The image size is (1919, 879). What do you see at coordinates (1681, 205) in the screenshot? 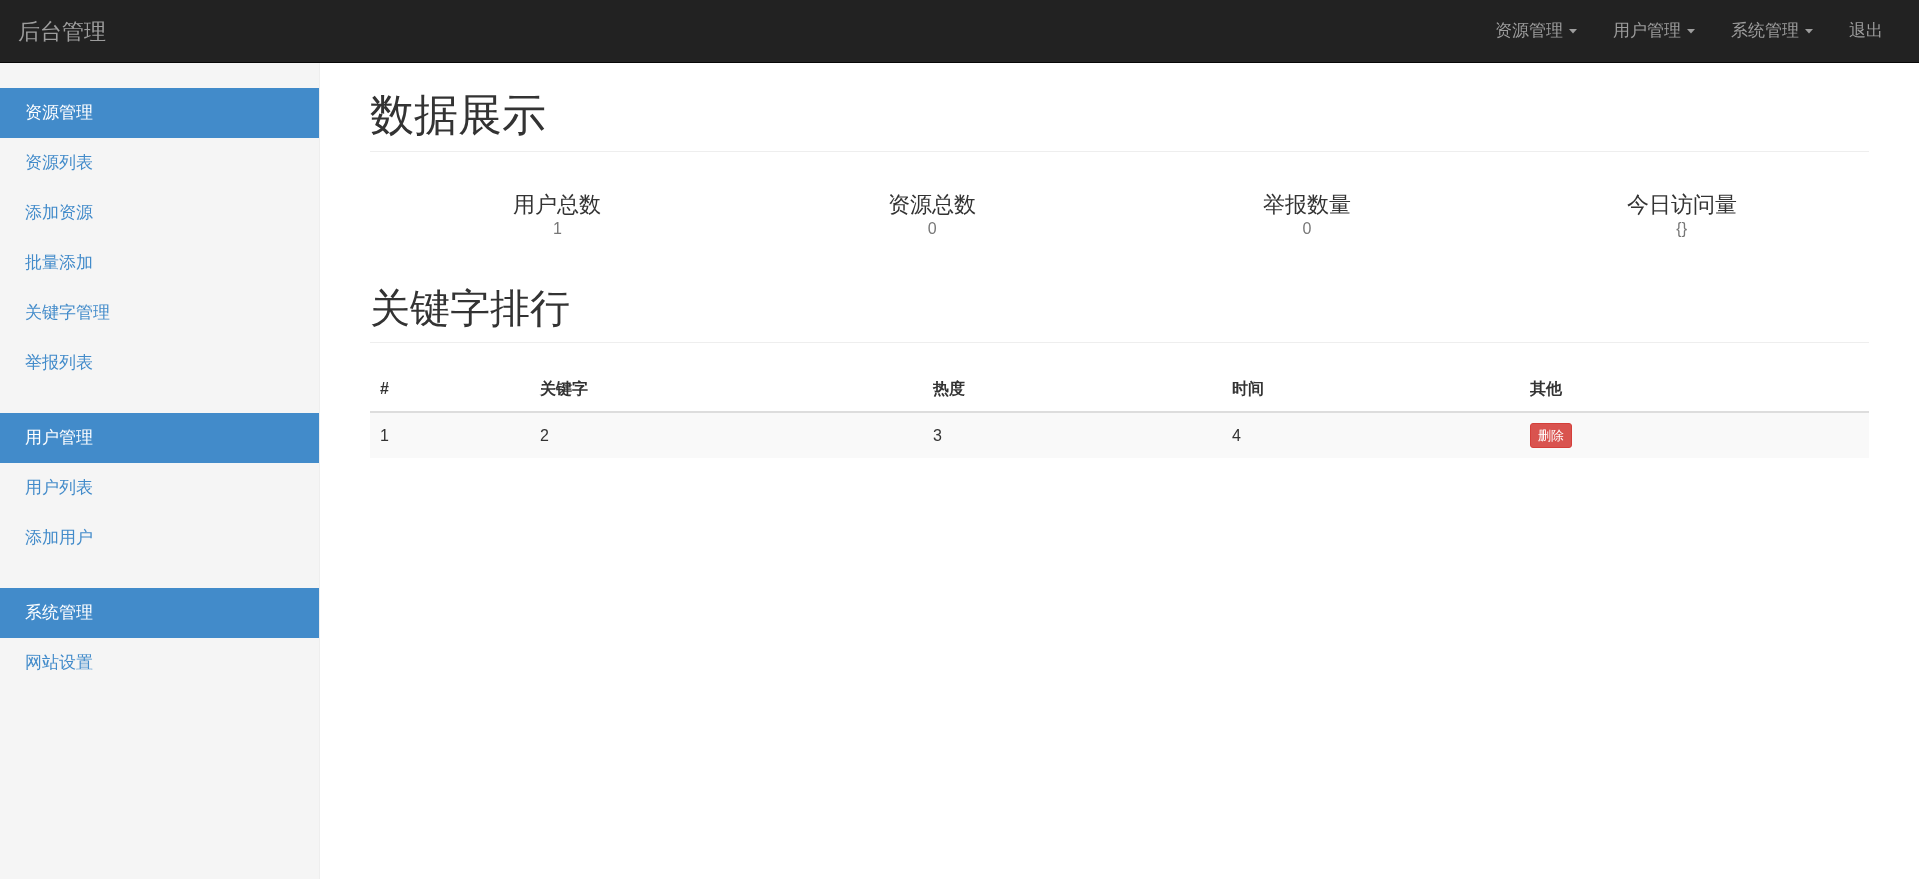
I see `stat-label: 今日访问量` at bounding box center [1681, 205].